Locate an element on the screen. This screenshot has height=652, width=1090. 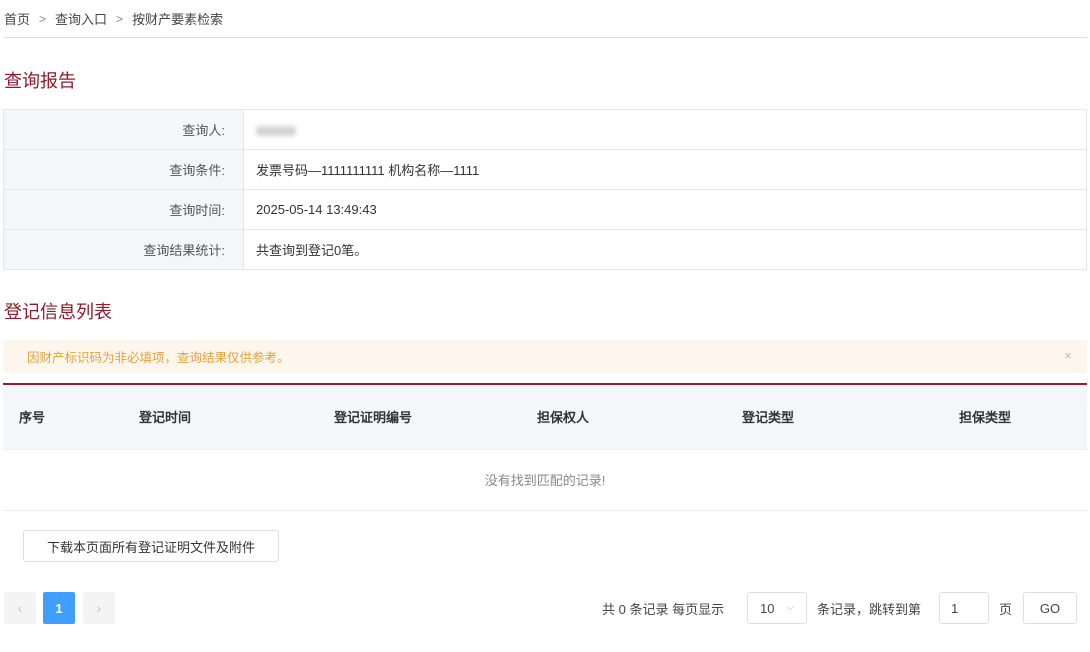
column-header-guarantee-type: 担保类型 is located at coordinates (985, 416).